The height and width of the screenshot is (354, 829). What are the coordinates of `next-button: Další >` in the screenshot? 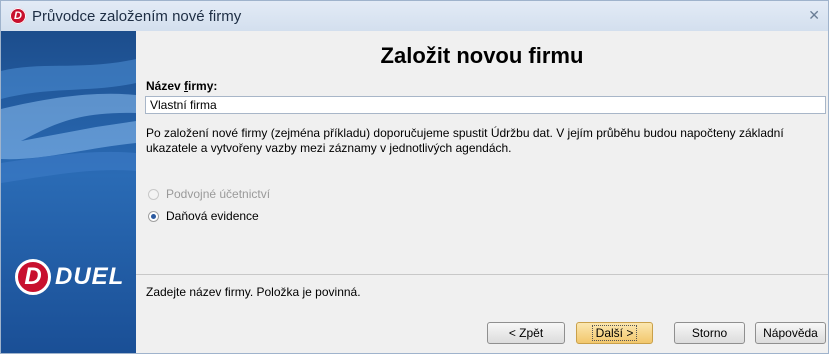 It's located at (614, 333).